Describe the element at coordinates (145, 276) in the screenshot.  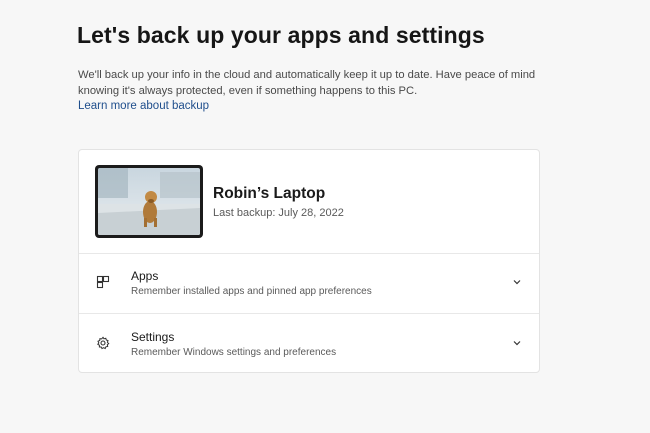
I see `apps-option-title: Apps` at that location.